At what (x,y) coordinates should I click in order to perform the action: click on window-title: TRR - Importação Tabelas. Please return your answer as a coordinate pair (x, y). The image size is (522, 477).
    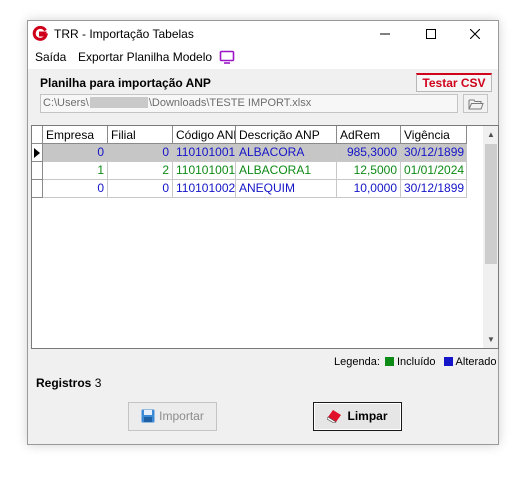
    Looking at the image, I should click on (124, 34).